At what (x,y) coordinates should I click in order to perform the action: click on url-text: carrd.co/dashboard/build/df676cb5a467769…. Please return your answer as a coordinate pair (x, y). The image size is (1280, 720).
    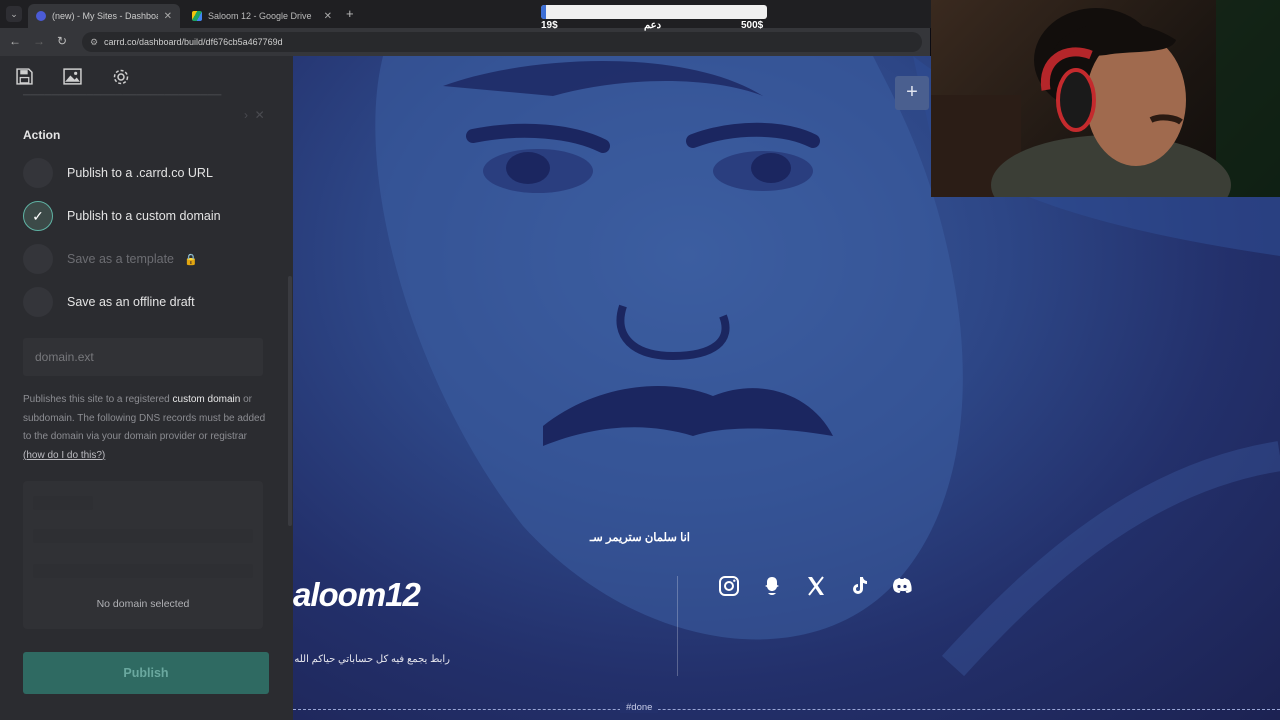
    Looking at the image, I should click on (193, 42).